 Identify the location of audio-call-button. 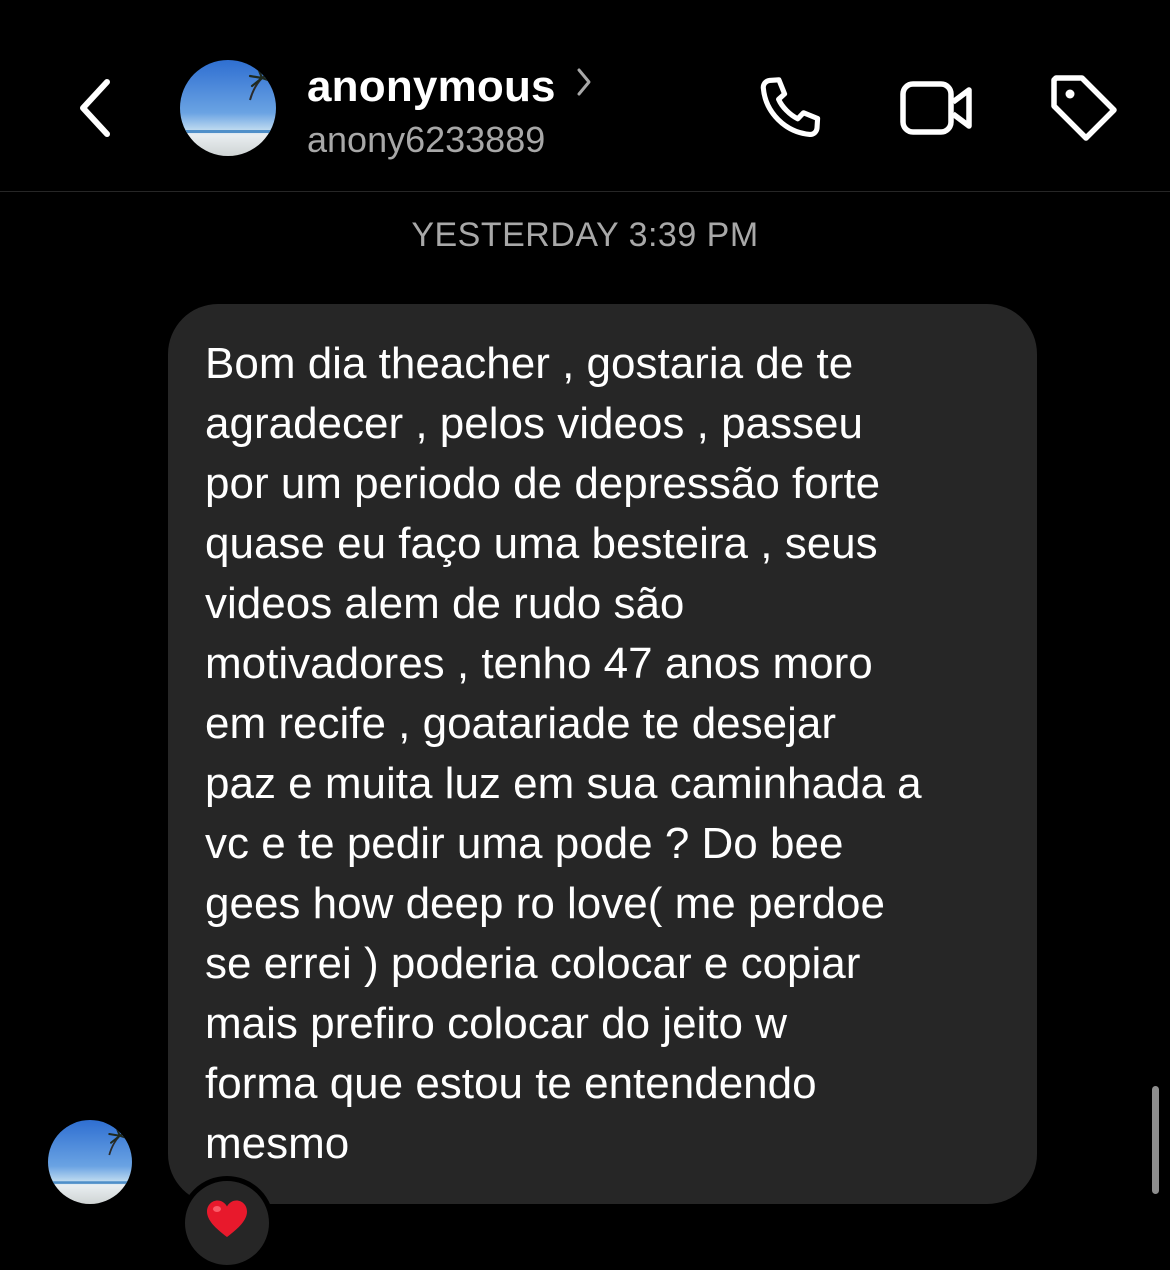
(790, 108).